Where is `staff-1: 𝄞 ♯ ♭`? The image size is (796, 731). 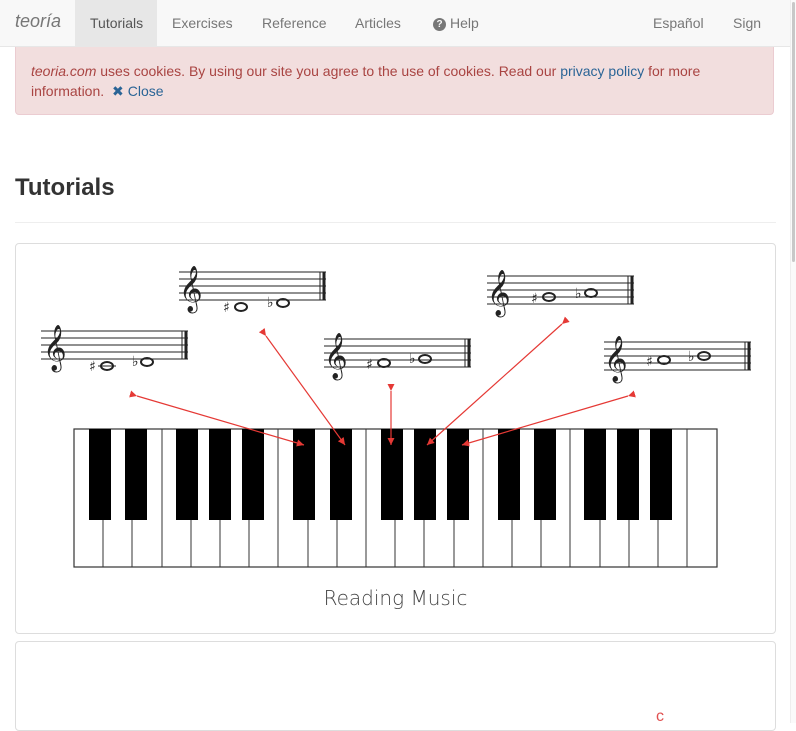 staff-1: 𝄞 ♯ ♭ is located at coordinates (114, 350).